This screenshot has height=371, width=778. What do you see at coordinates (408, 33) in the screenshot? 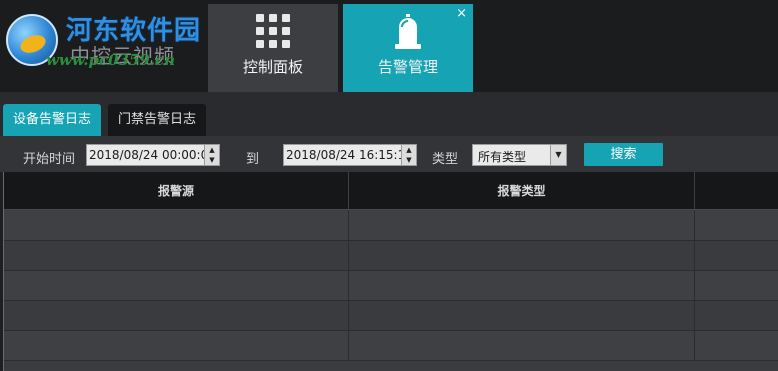
I see `alarm-bell-icon` at bounding box center [408, 33].